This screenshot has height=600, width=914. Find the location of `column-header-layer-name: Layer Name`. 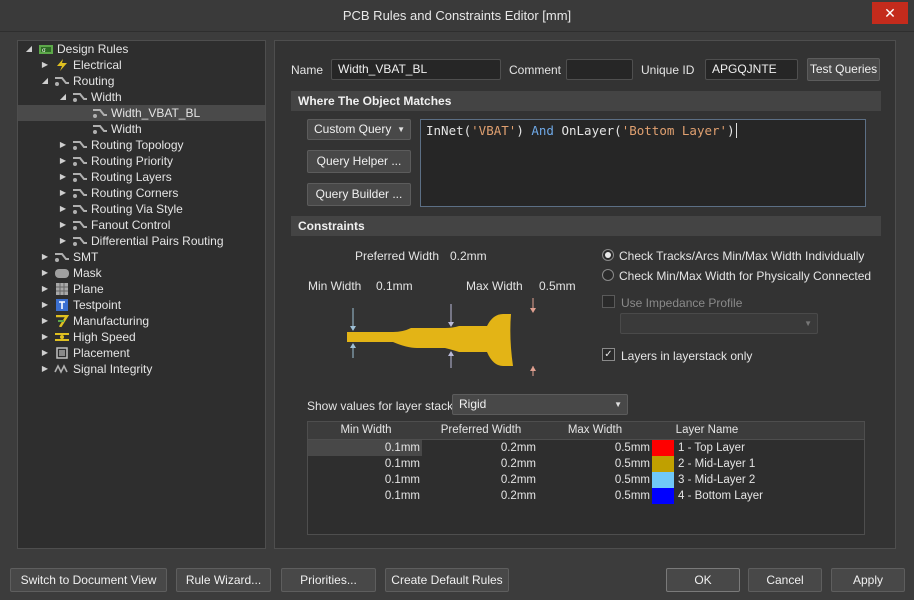

column-header-layer-name: Layer Name is located at coordinates (707, 430).